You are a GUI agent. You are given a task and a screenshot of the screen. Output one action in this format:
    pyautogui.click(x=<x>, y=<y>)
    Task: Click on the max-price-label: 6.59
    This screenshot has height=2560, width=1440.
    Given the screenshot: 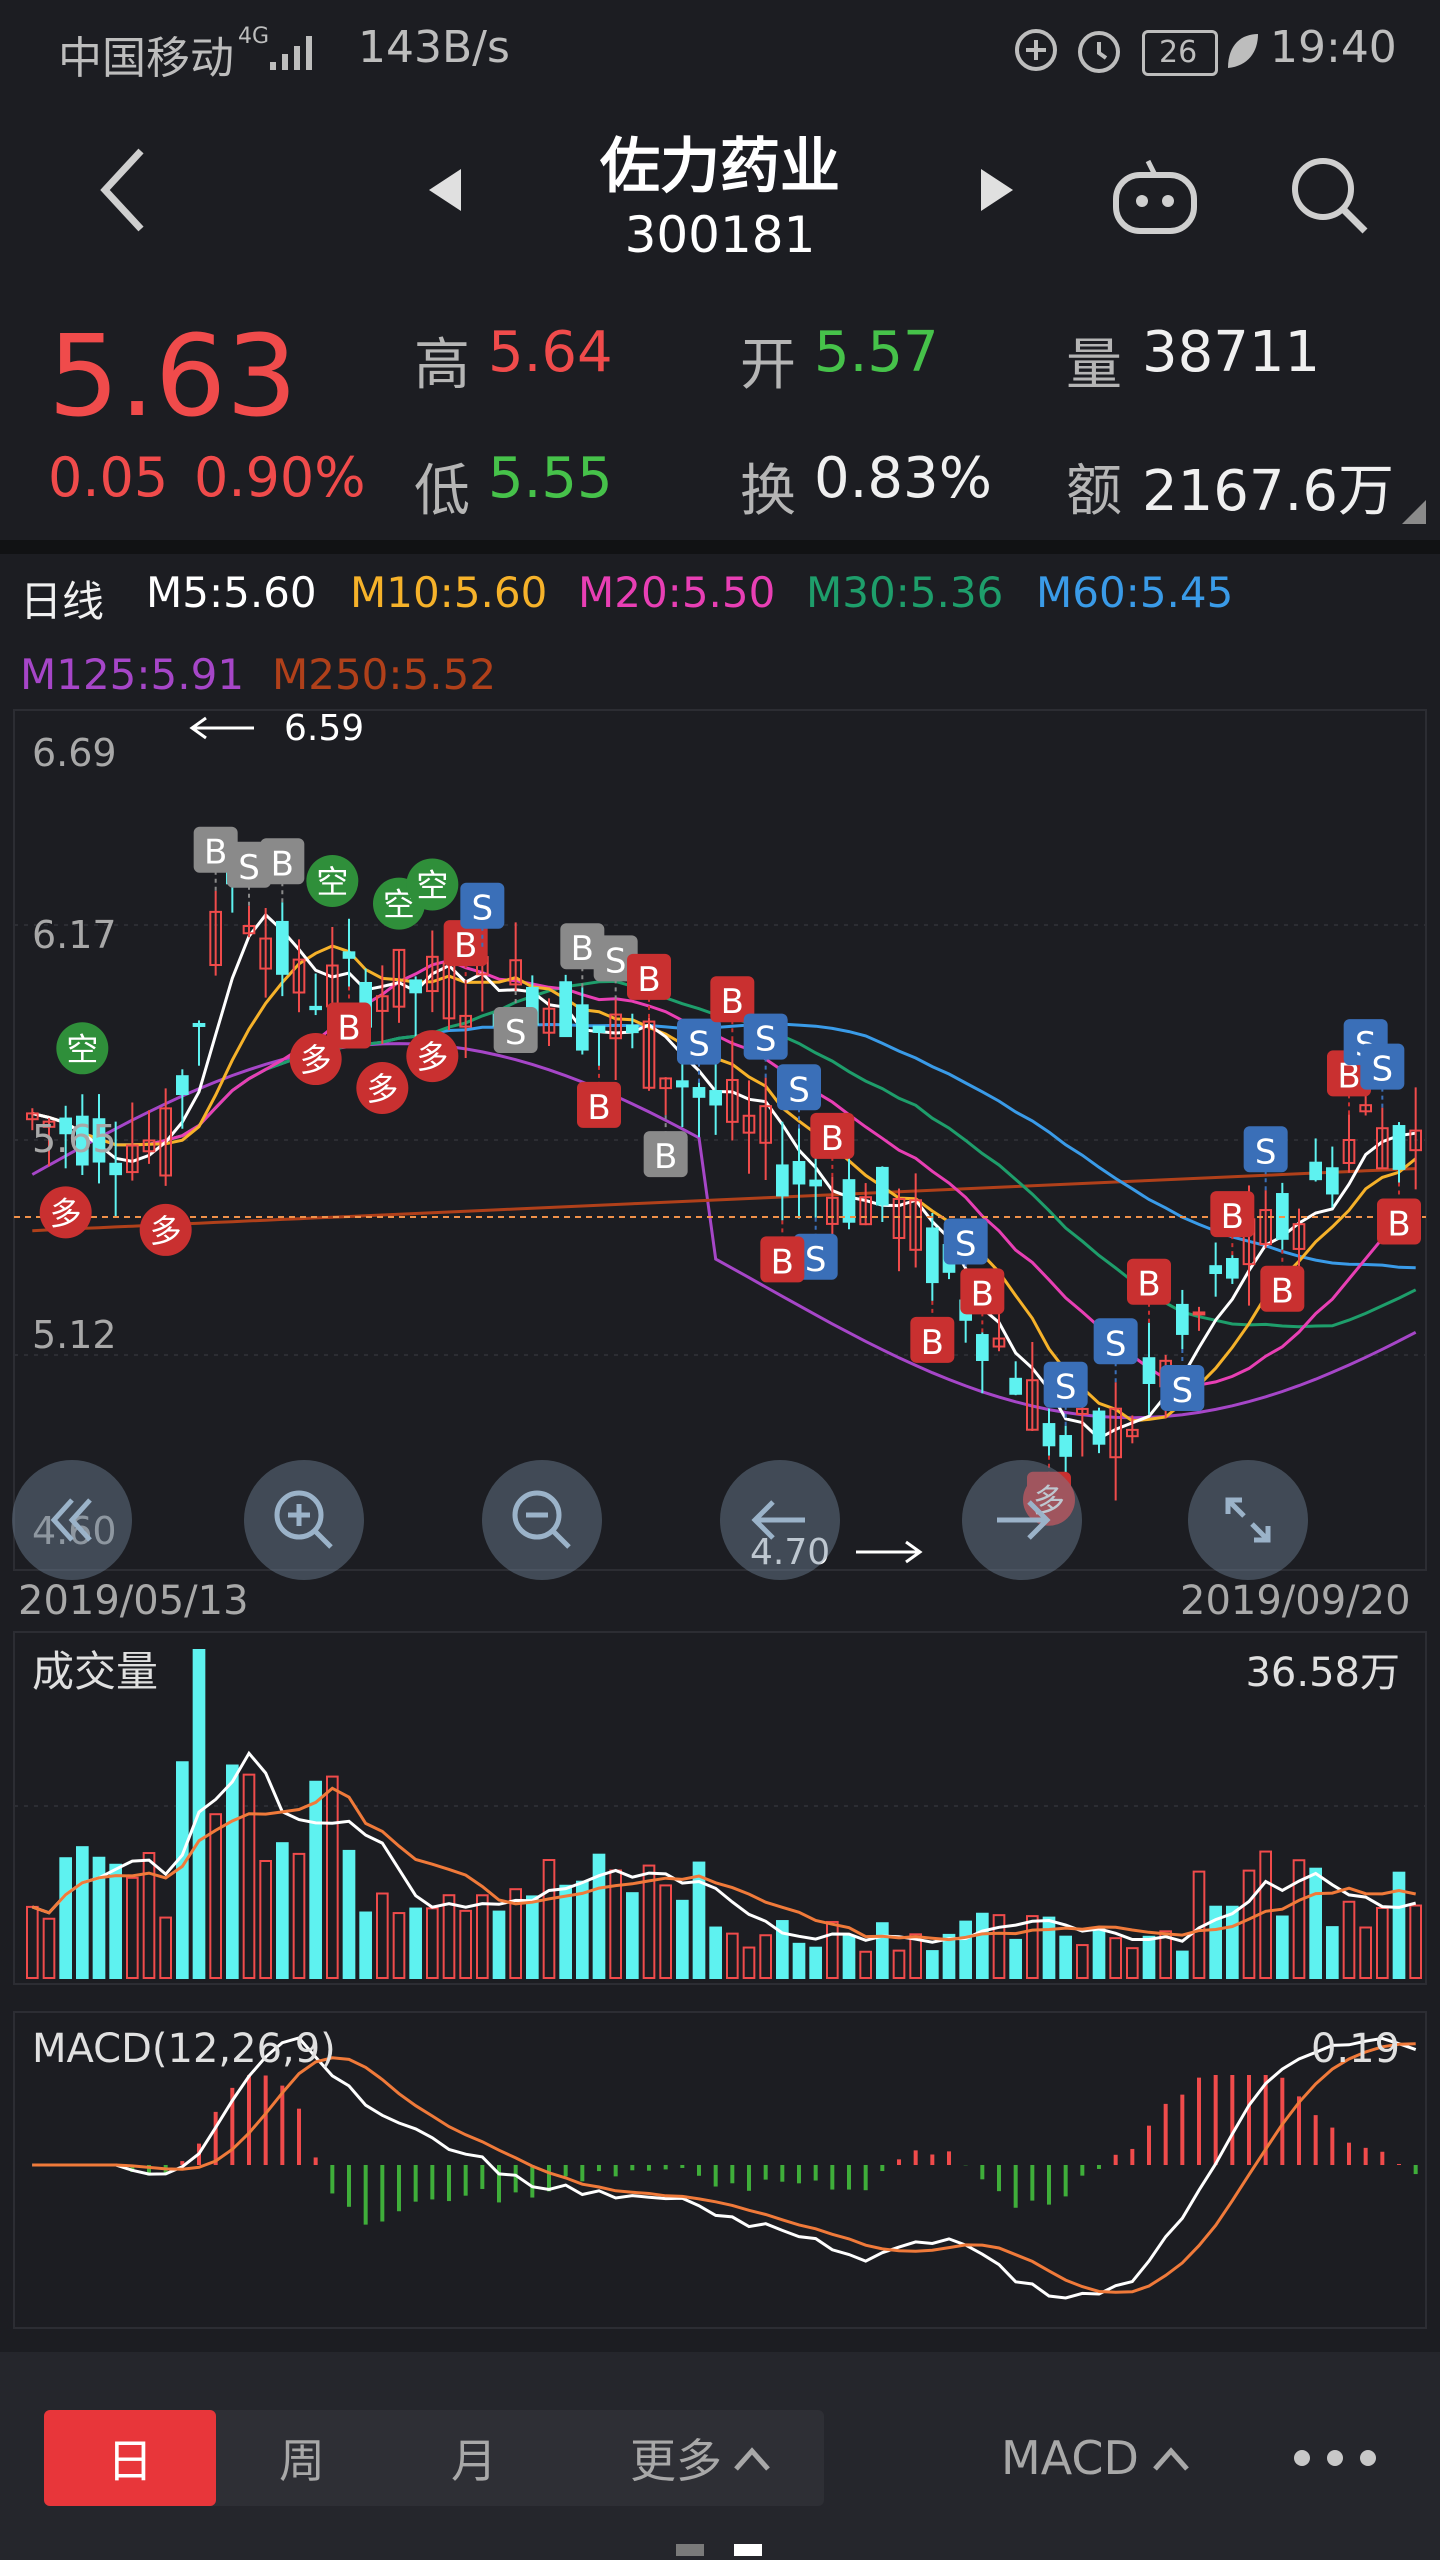 What is the action you would take?
    pyautogui.click(x=324, y=728)
    